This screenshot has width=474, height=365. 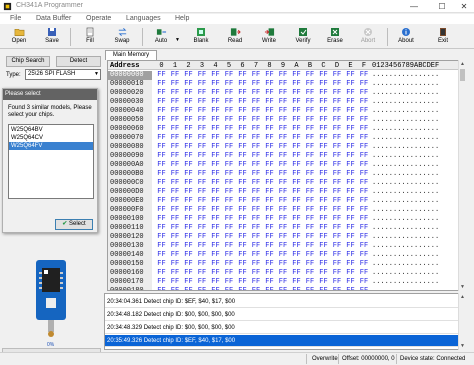 What do you see at coordinates (201, 37) in the screenshot?
I see `blank-button: Blank` at bounding box center [201, 37].